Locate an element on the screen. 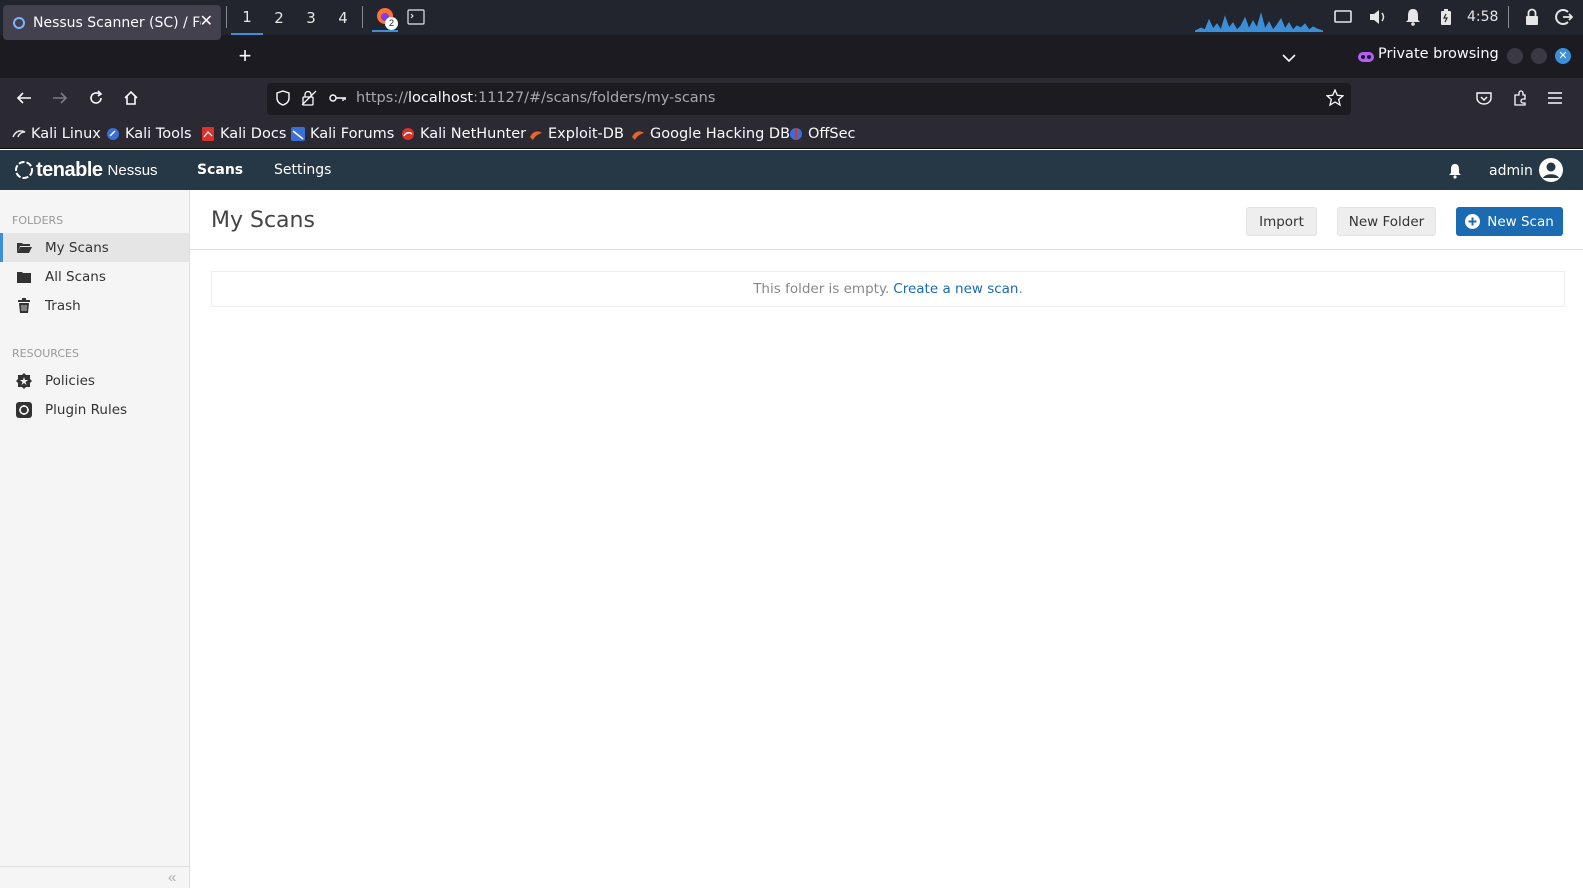 The width and height of the screenshot is (1583, 888). folder-open-icon is located at coordinates (24, 248).